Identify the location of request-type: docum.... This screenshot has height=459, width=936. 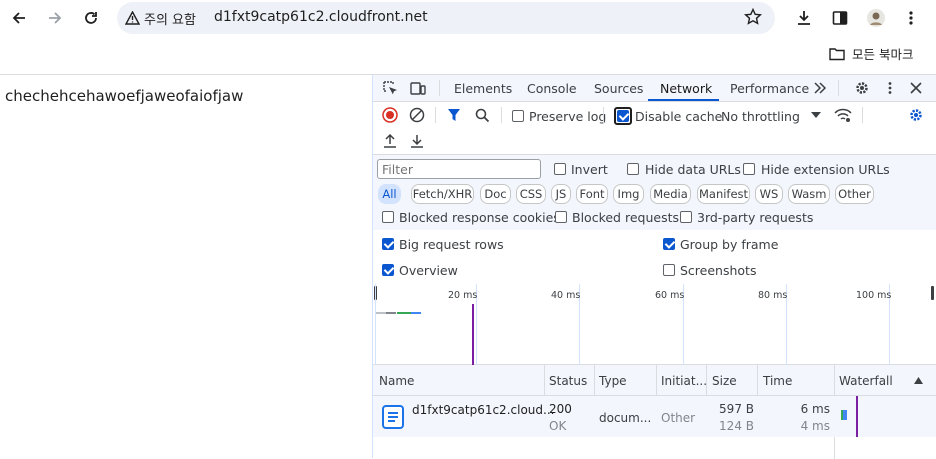
(625, 418).